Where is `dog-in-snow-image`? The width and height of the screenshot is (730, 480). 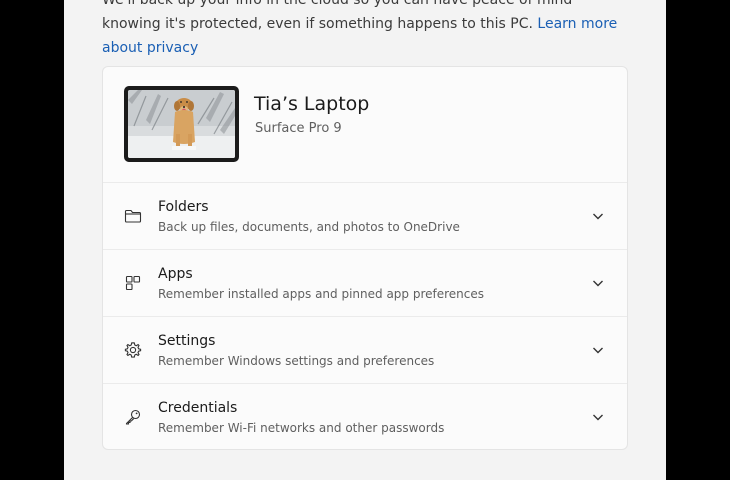 dog-in-snow-image is located at coordinates (181, 124).